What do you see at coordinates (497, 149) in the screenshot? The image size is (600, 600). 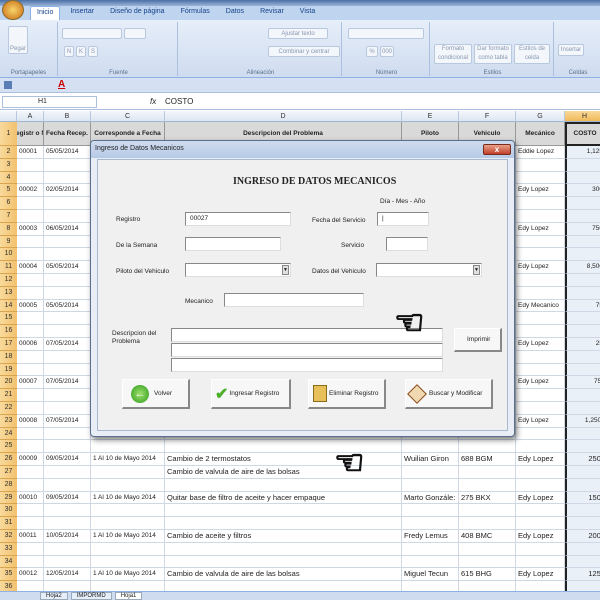 I see `close-button: x` at bounding box center [497, 149].